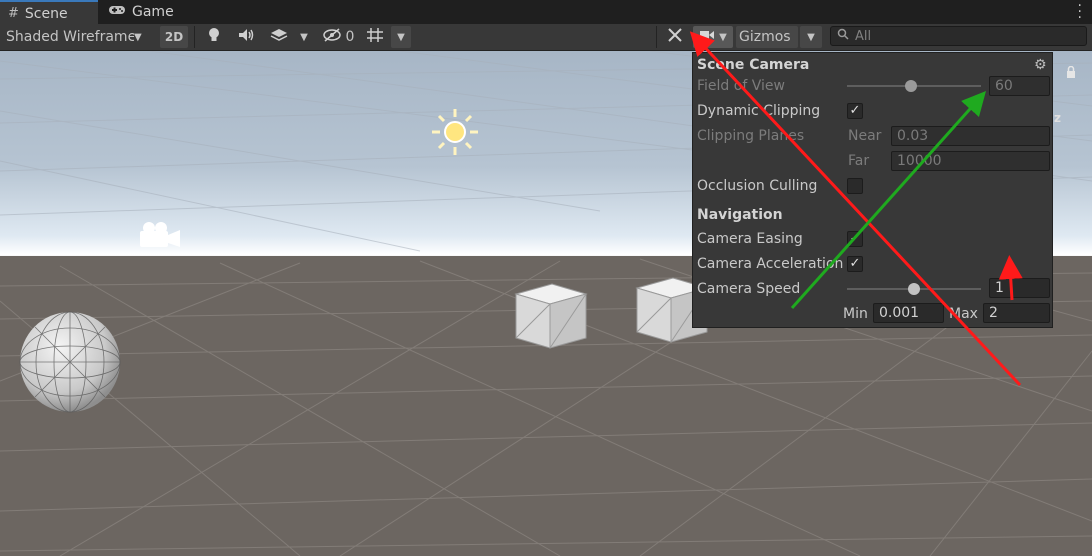  Describe the element at coordinates (707, 37) in the screenshot. I see `camera-icon` at that location.